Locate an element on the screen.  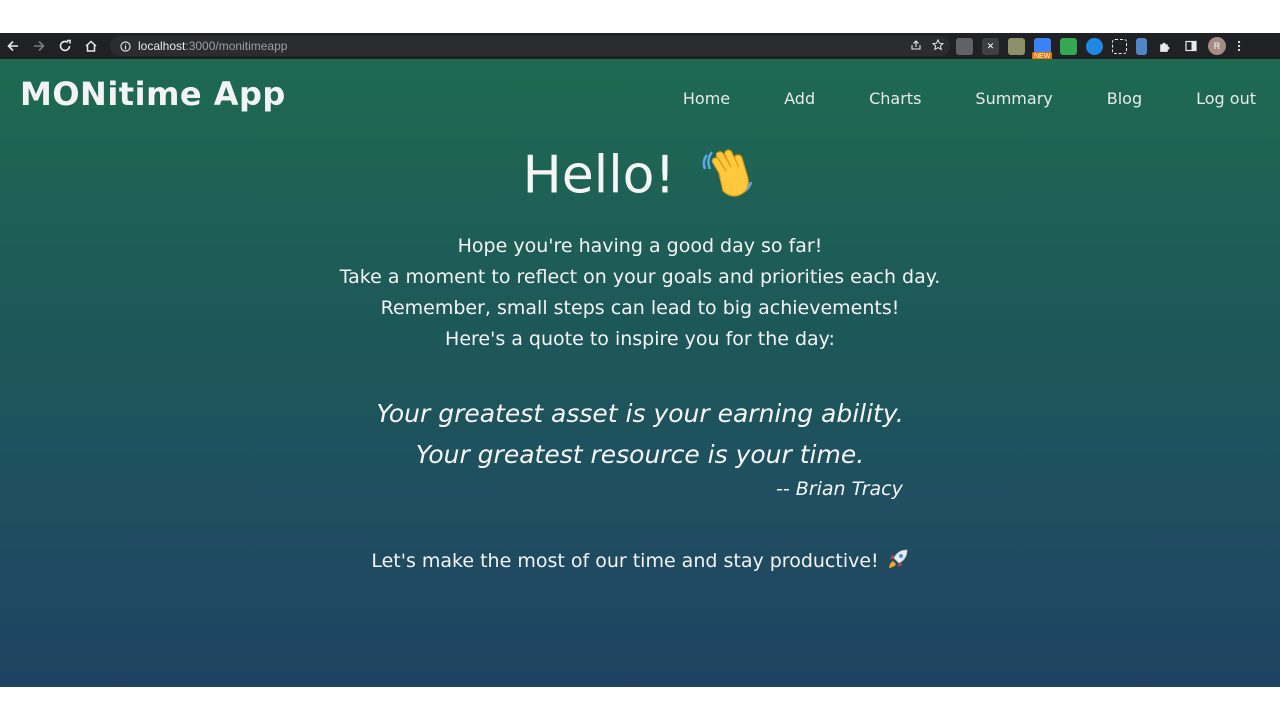
nav-summary: Summary is located at coordinates (1013, 98).